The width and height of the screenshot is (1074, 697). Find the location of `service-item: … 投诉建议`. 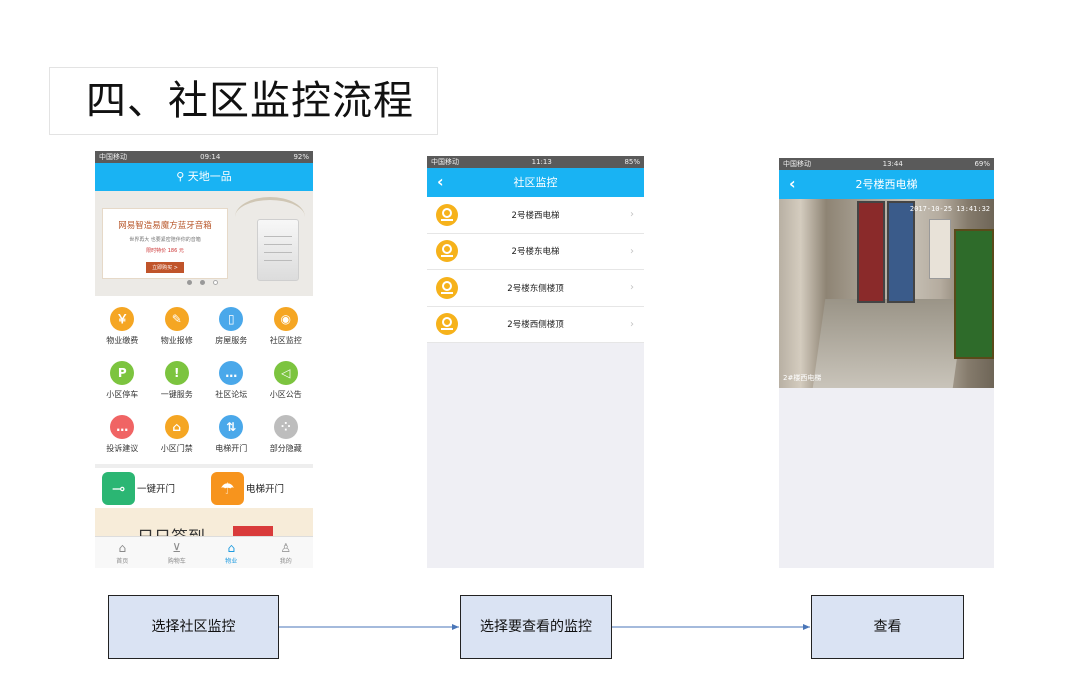

service-item: … 投诉建议 is located at coordinates (122, 437).